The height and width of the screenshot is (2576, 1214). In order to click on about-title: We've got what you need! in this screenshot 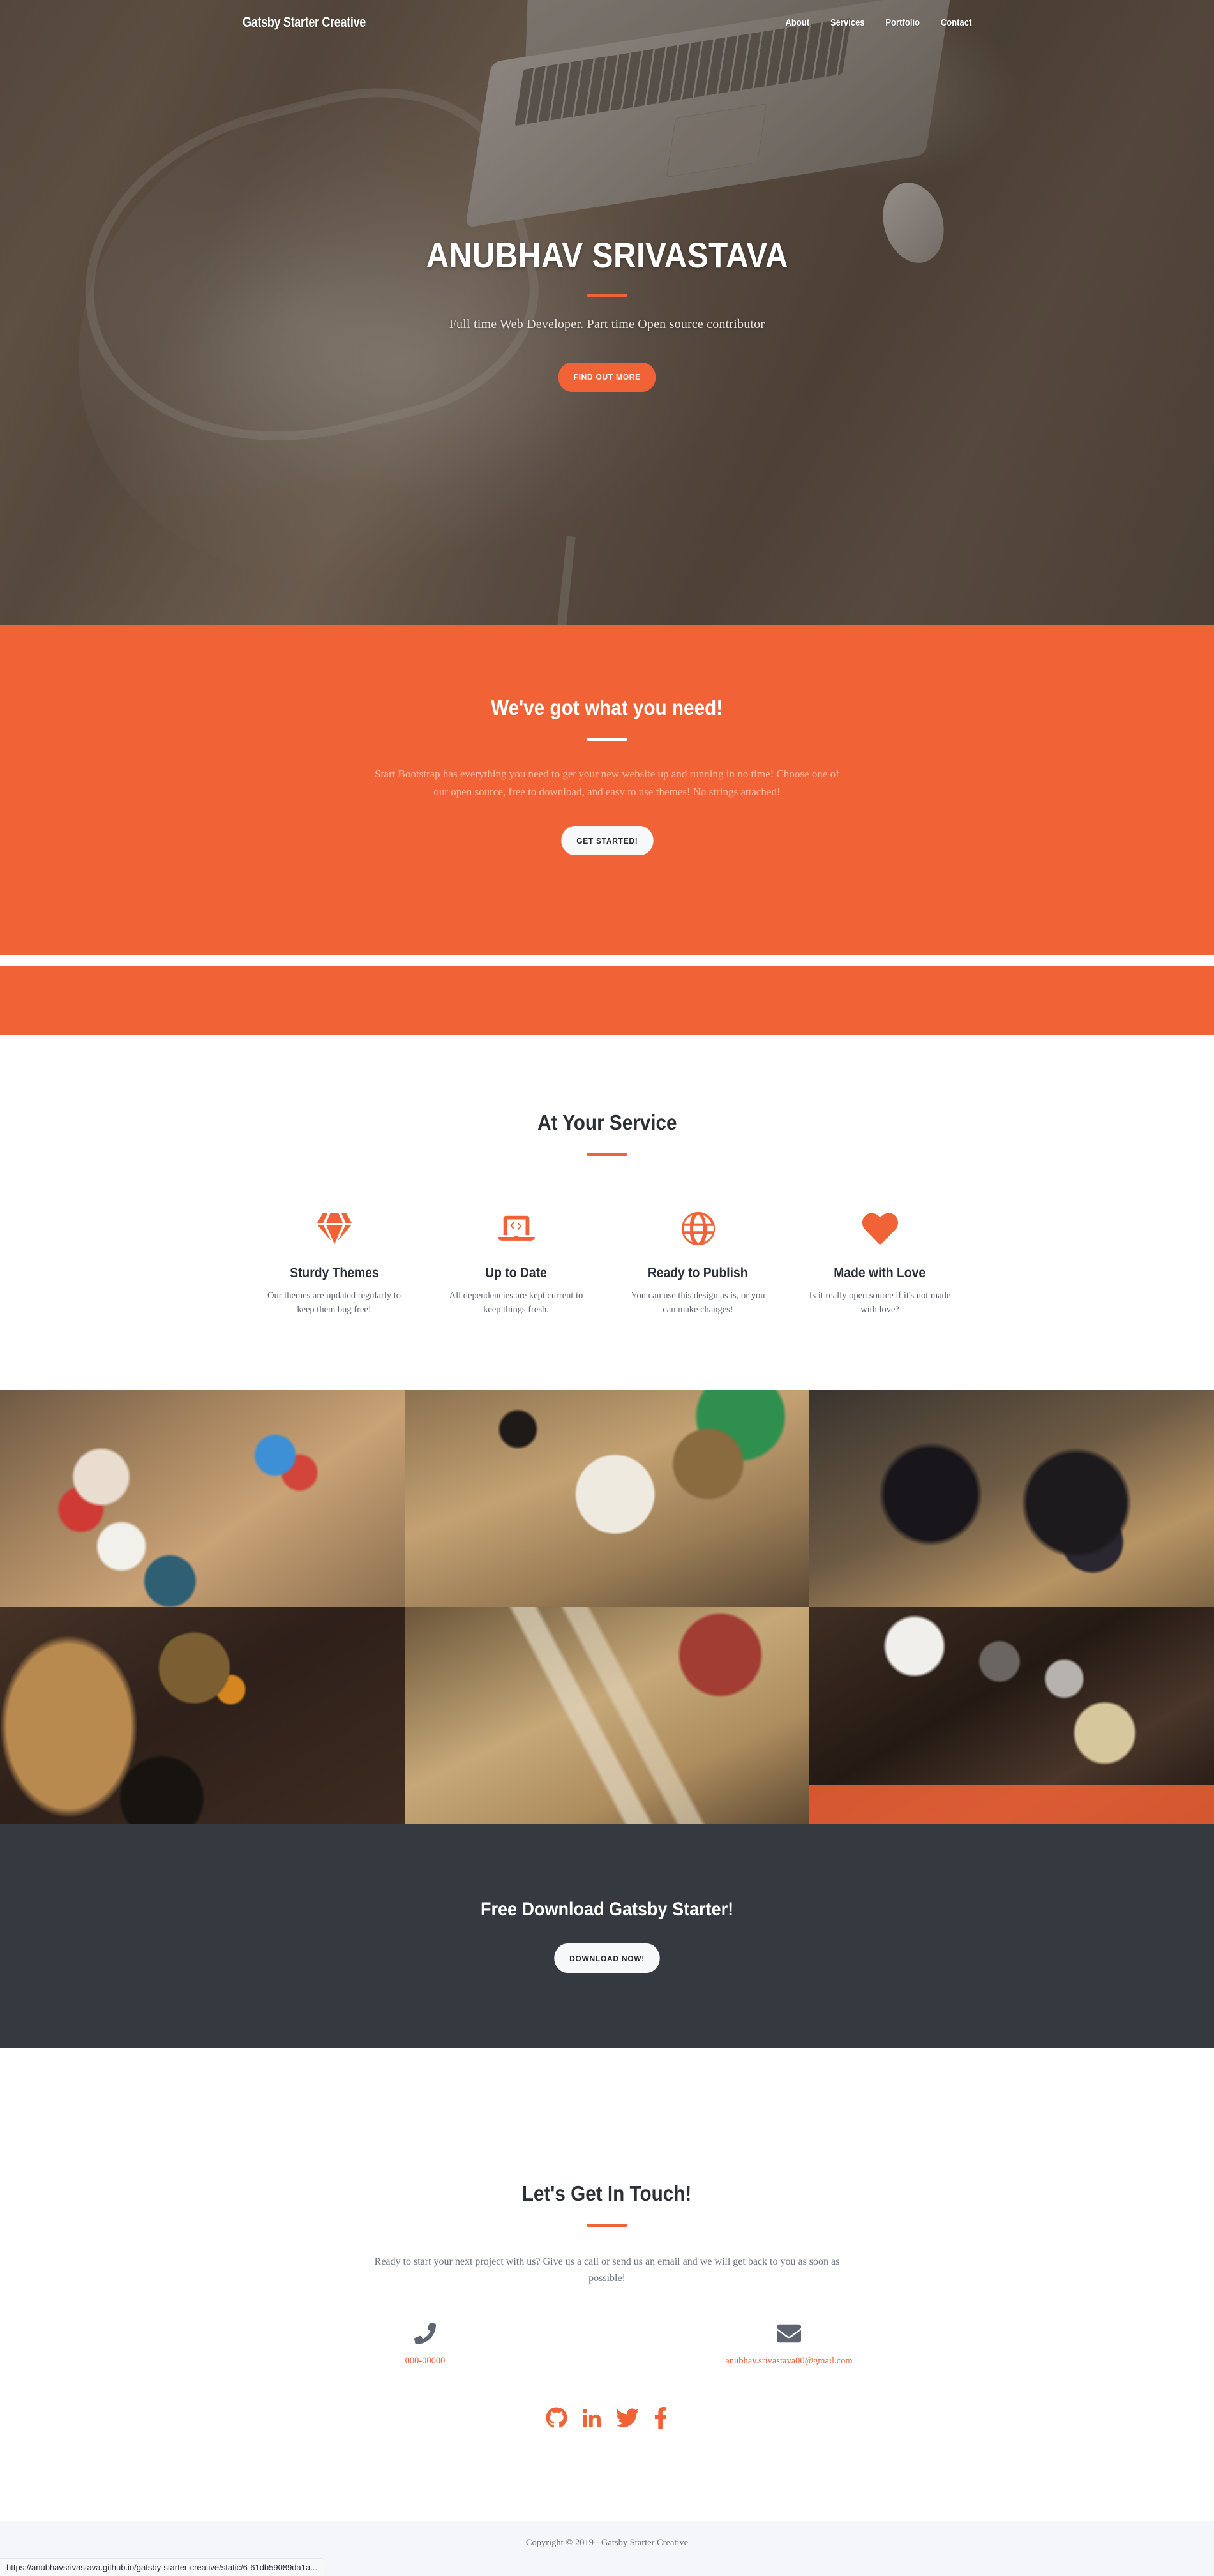, I will do `click(607, 707)`.